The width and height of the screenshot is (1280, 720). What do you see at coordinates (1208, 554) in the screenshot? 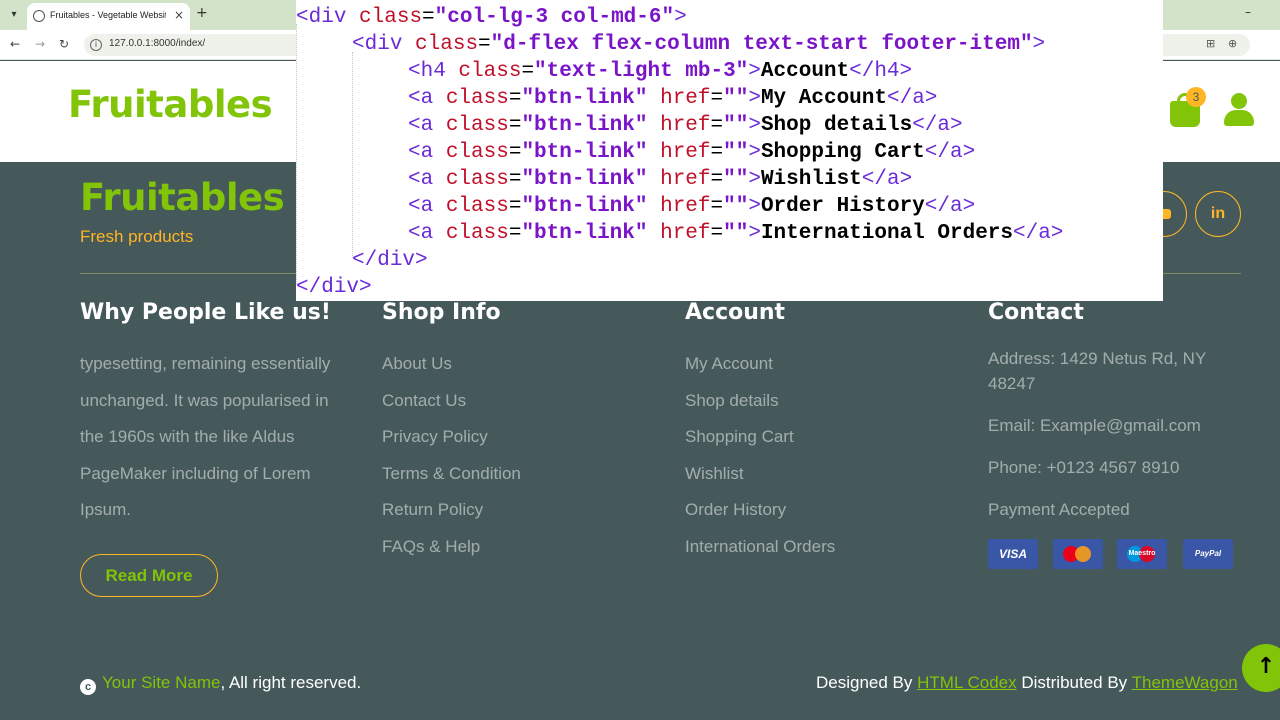
I see `paypal-icon: PayPal` at bounding box center [1208, 554].